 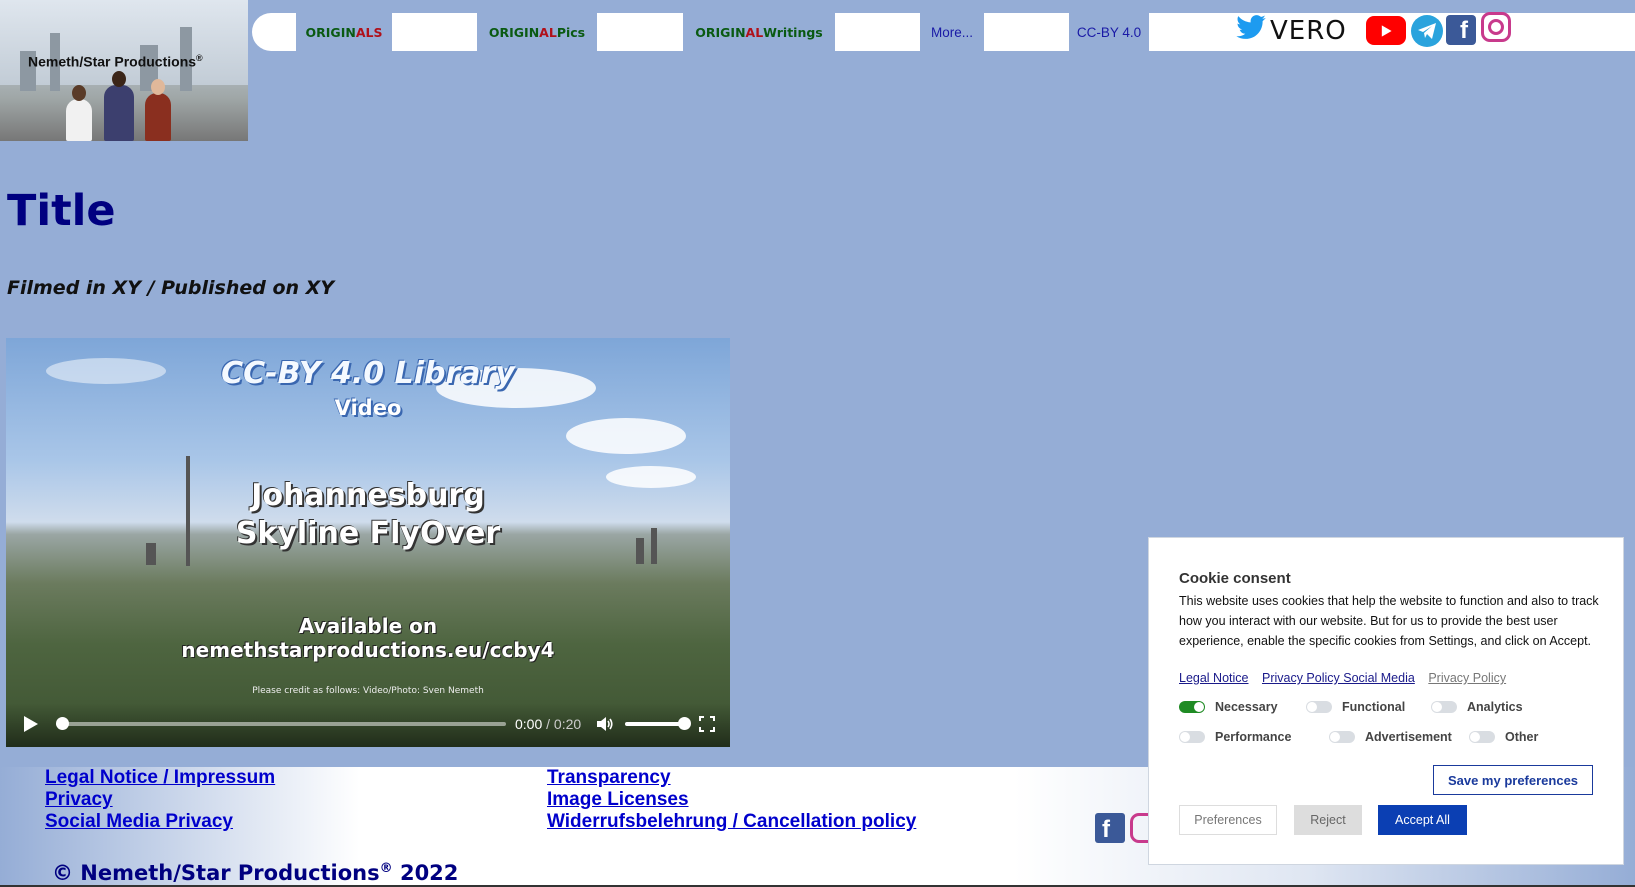 I want to click on page-title: Title, so click(x=61, y=211).